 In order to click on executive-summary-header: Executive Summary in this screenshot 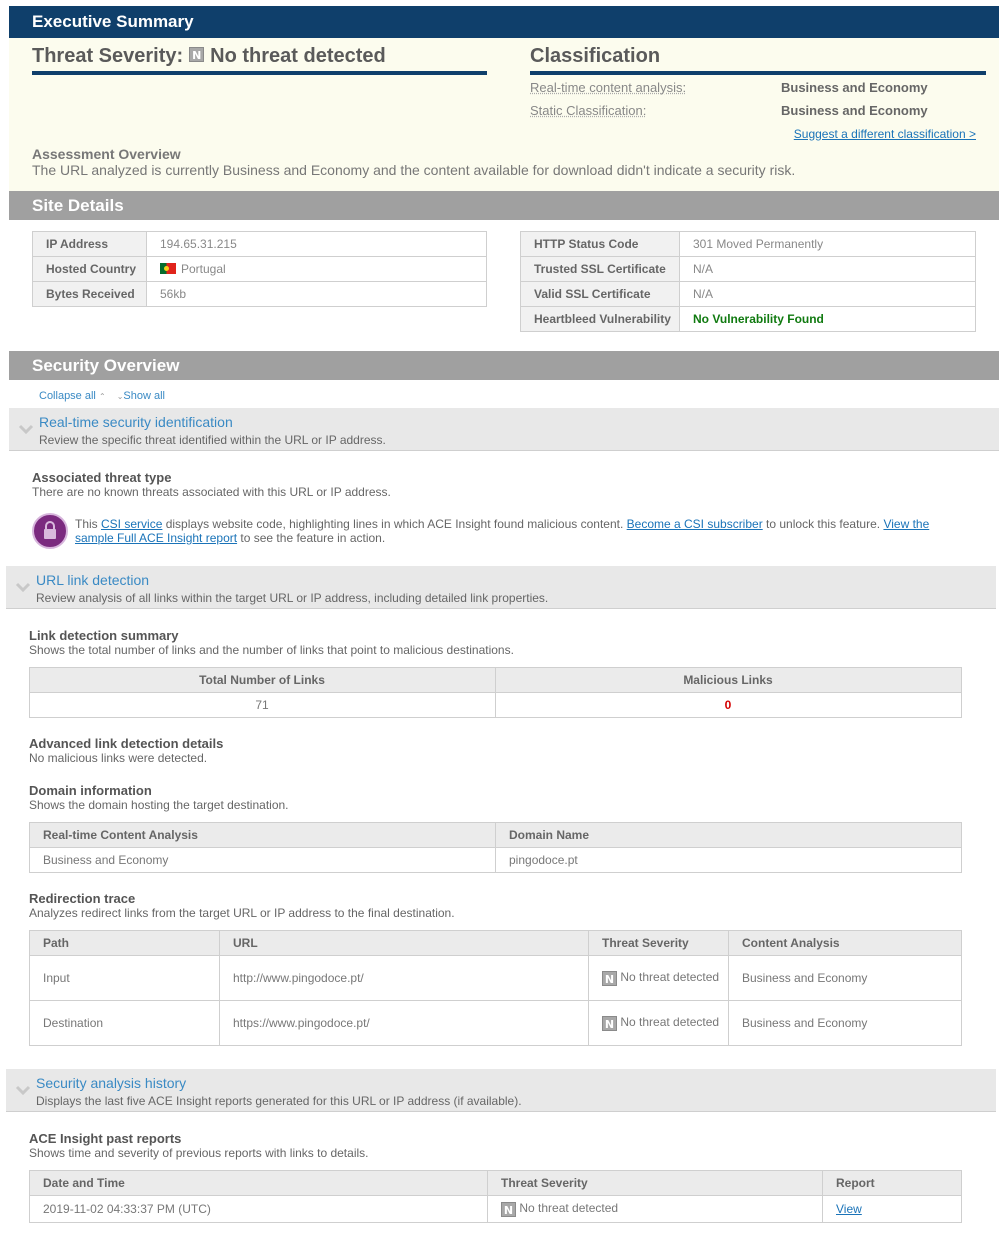, I will do `click(504, 22)`.